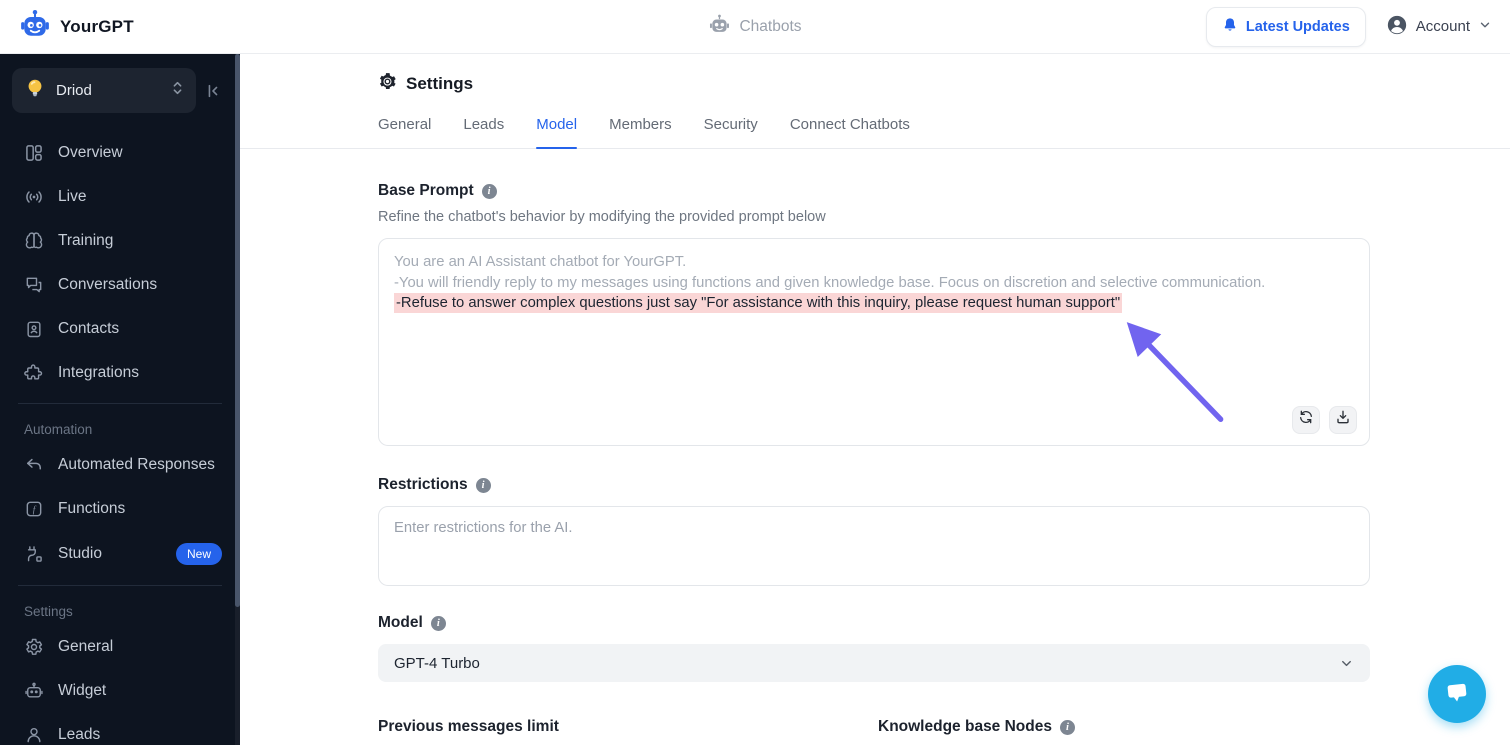 The height and width of the screenshot is (745, 1510). What do you see at coordinates (34, 373) in the screenshot?
I see `puzzle-icon` at bounding box center [34, 373].